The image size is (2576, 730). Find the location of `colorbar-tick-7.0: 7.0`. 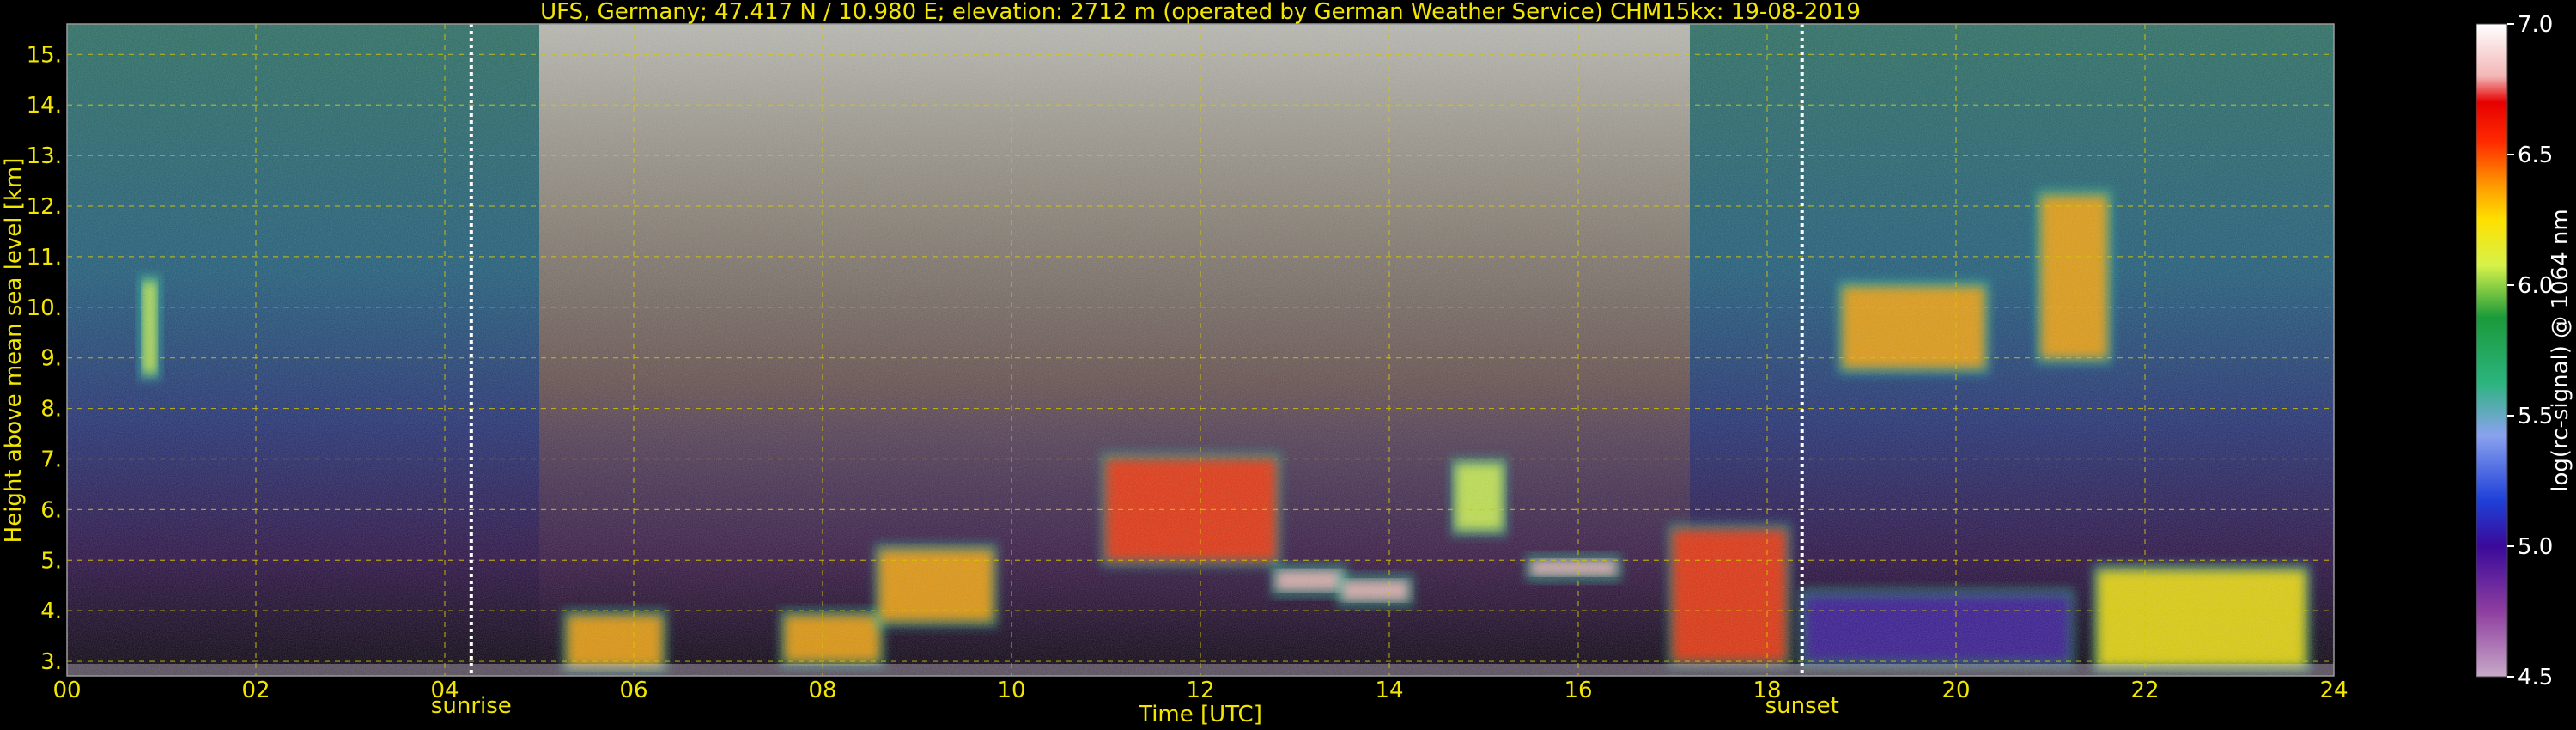

colorbar-tick-7.0: 7.0 is located at coordinates (2536, 25).